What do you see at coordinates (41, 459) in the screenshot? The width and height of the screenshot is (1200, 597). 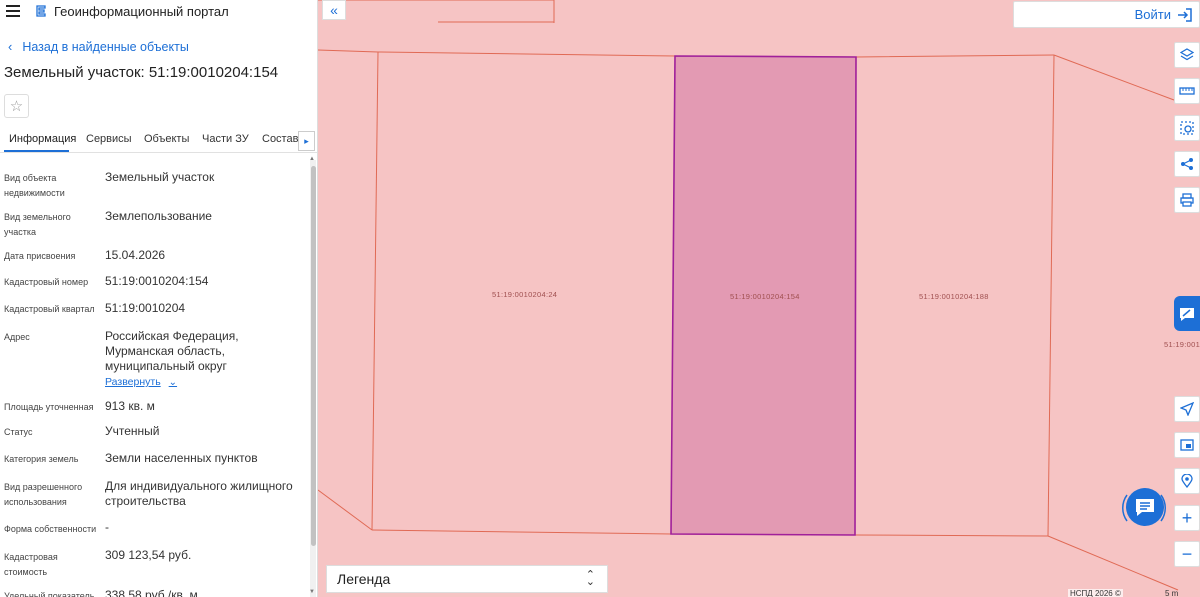 I see `attr-label: Категория земель` at bounding box center [41, 459].